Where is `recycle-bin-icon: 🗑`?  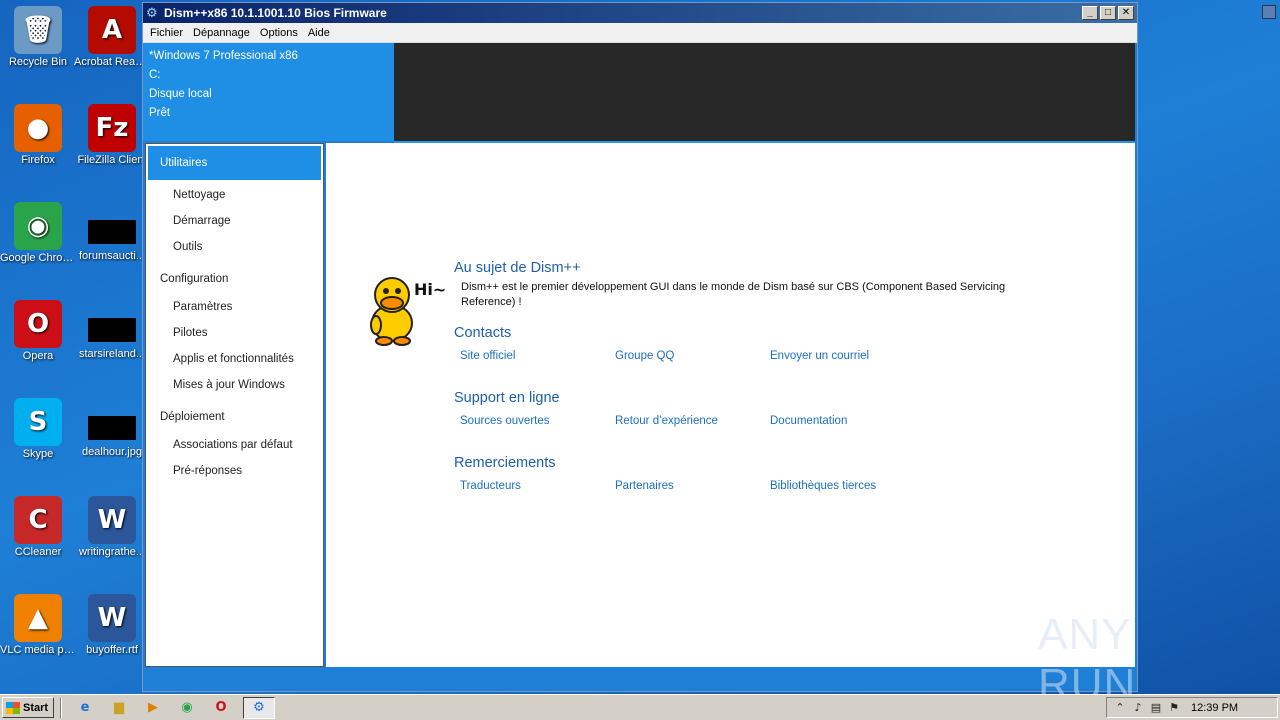
recycle-bin-icon: 🗑 is located at coordinates (38, 30).